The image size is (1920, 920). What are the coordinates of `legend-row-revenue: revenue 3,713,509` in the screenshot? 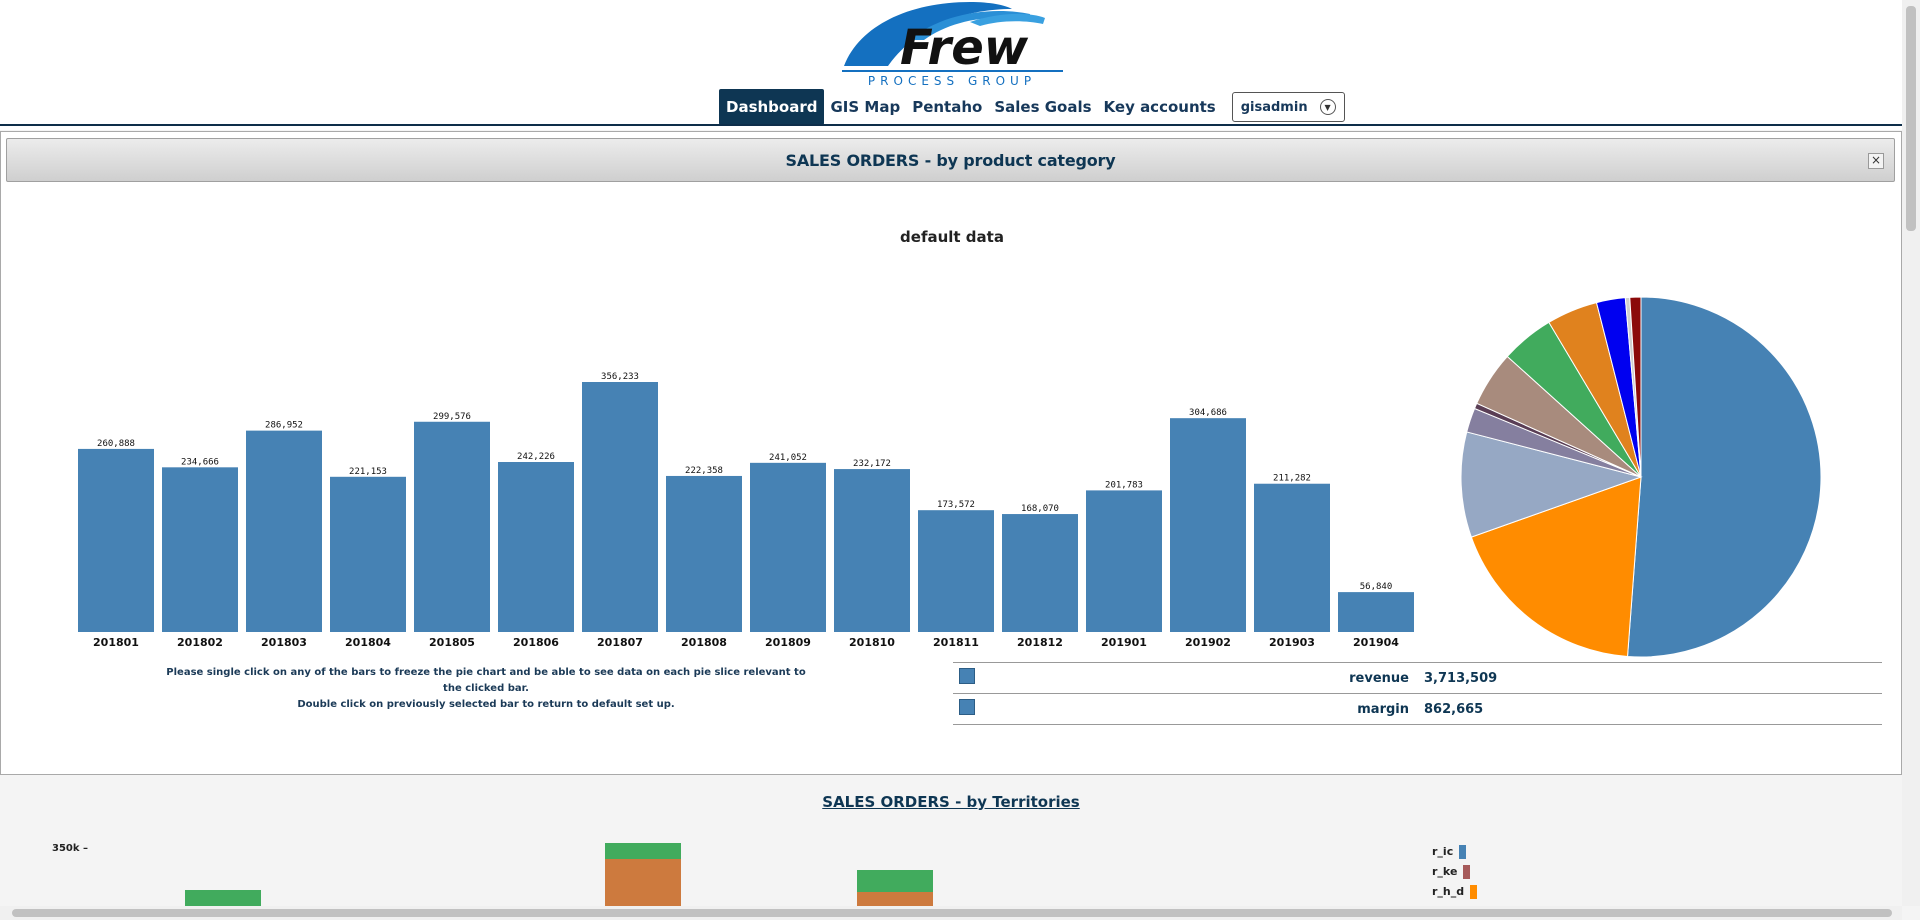 It's located at (1417, 678).